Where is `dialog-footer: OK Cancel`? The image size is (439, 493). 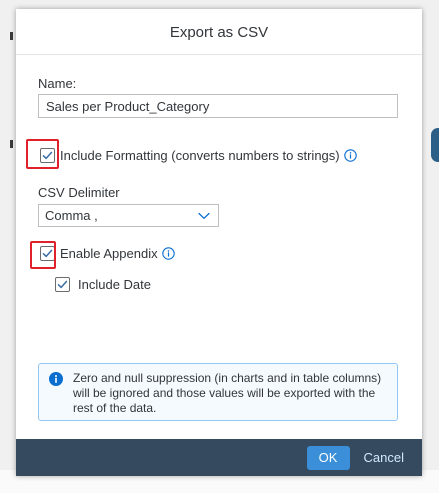
dialog-footer: OK Cancel is located at coordinates (219, 457).